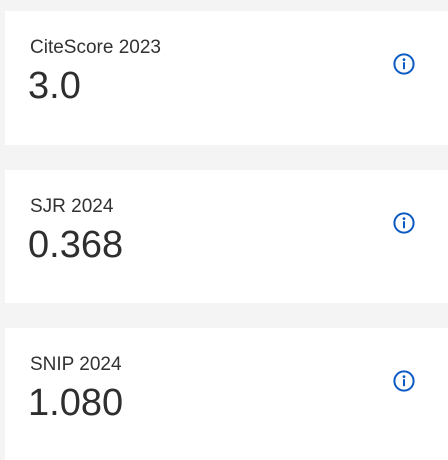 This screenshot has width=448, height=460. What do you see at coordinates (76, 364) in the screenshot?
I see `metric-label: SNIP 2024` at bounding box center [76, 364].